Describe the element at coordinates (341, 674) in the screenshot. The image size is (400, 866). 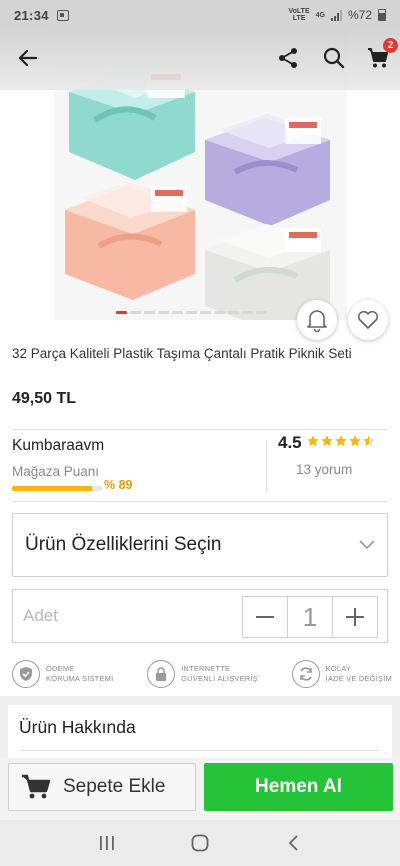
I see `badge-easy-return: KOLAY İADE VE DEĞİŞİM` at that location.